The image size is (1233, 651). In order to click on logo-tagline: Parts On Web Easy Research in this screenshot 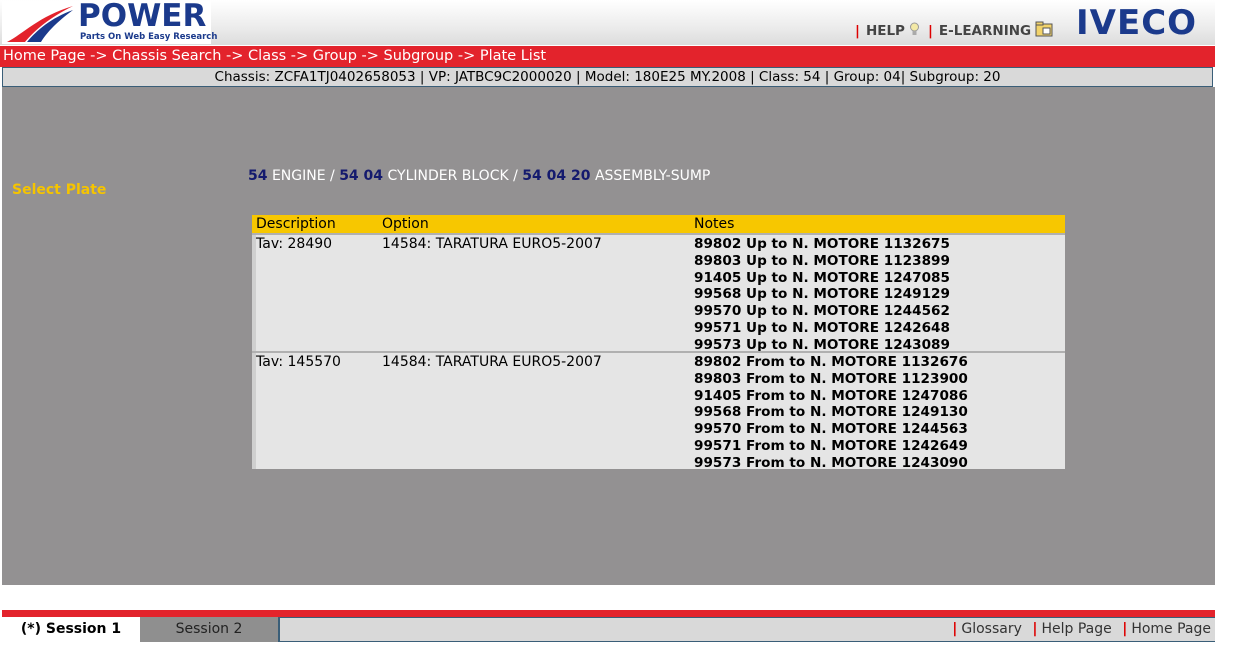, I will do `click(149, 37)`.